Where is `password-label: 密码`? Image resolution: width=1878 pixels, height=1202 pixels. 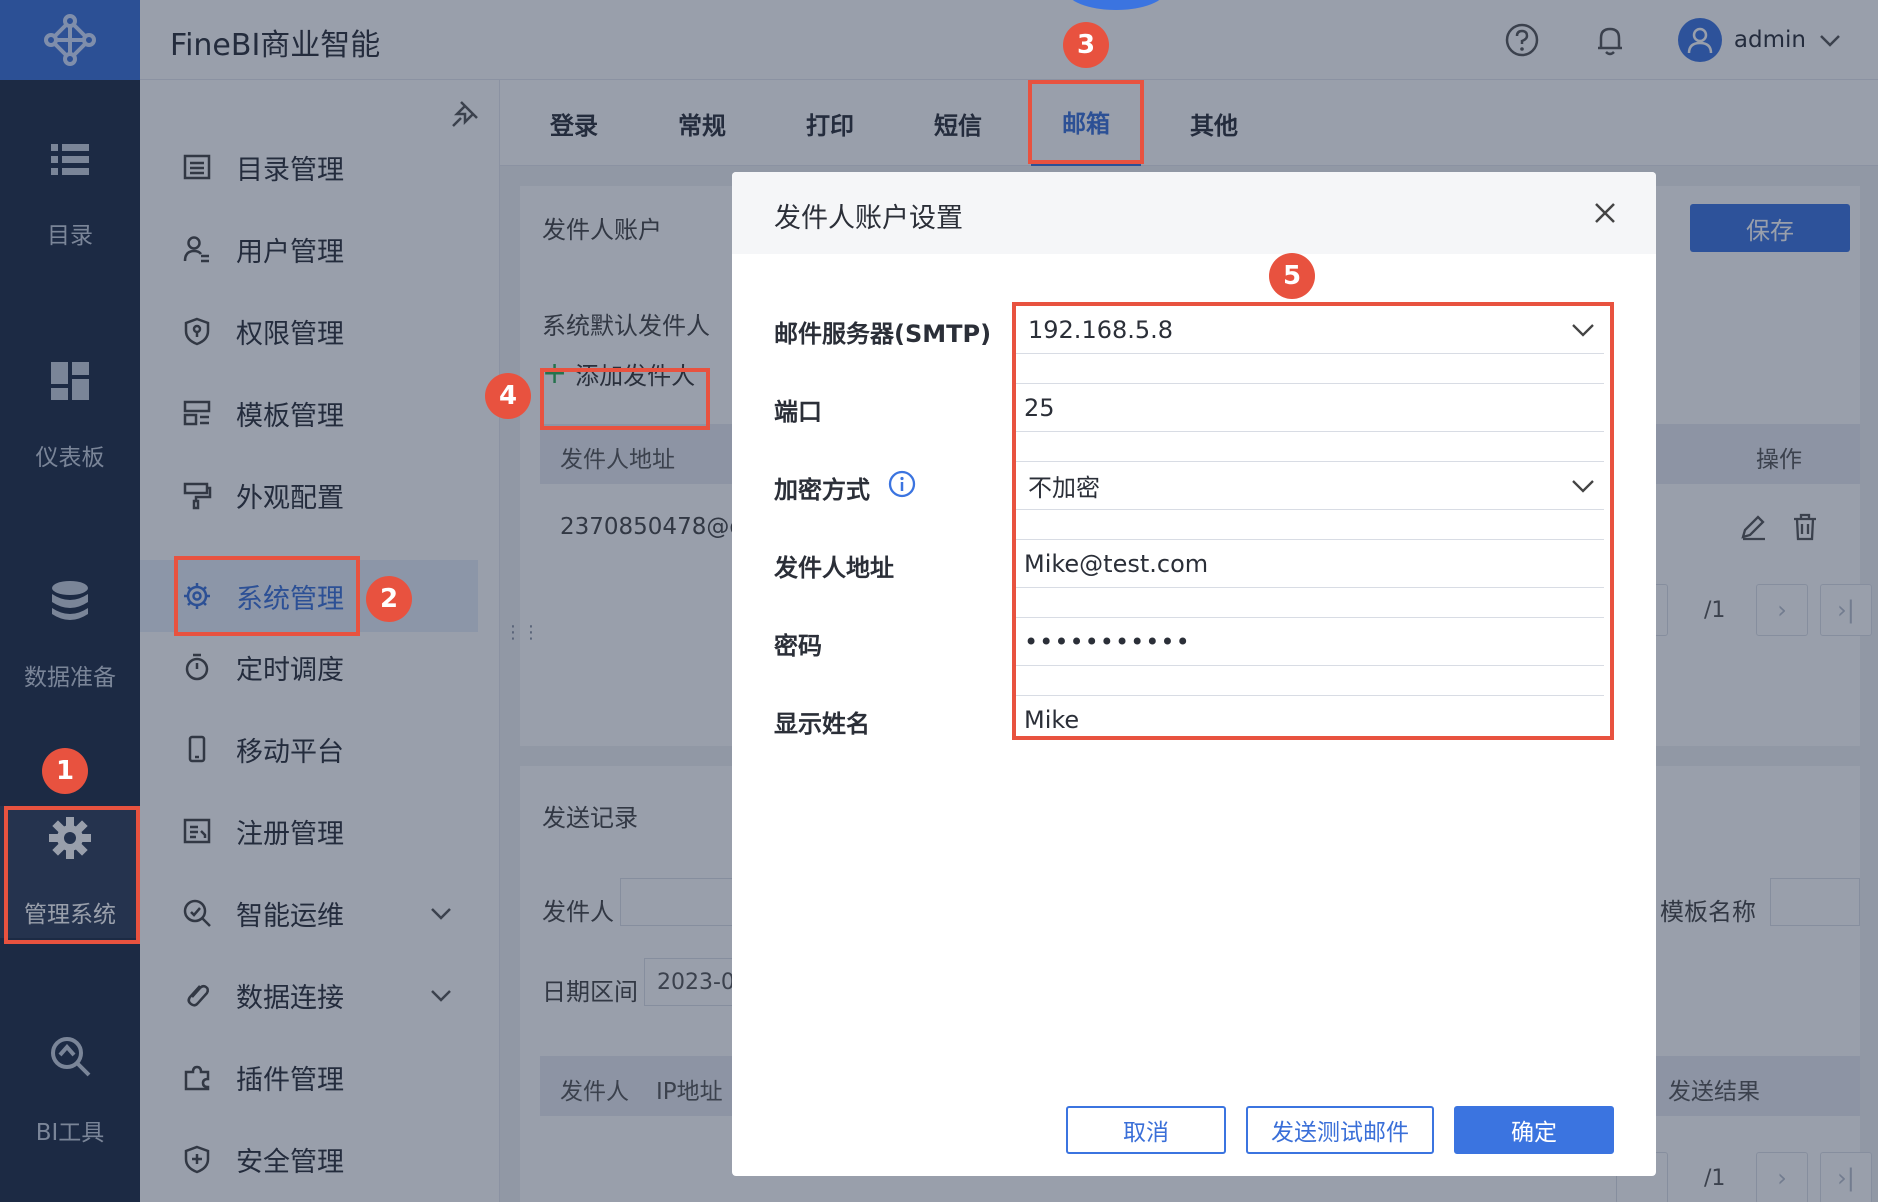 password-label: 密码 is located at coordinates (798, 646).